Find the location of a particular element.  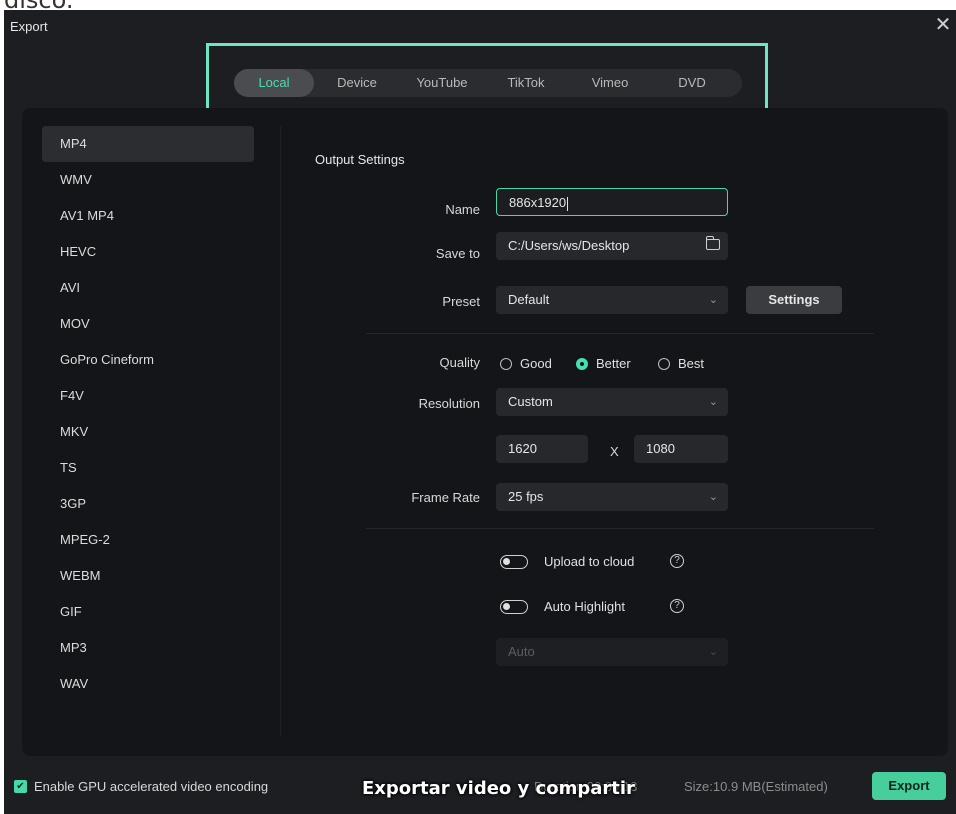

quality-radio-best: Best is located at coordinates (681, 363).